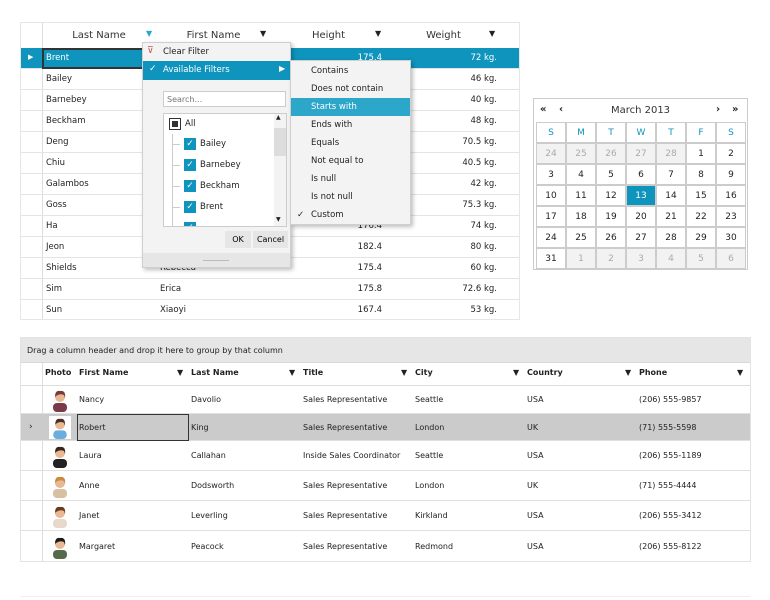  What do you see at coordinates (209, 515) in the screenshot?
I see `cell-last: Leverling` at bounding box center [209, 515].